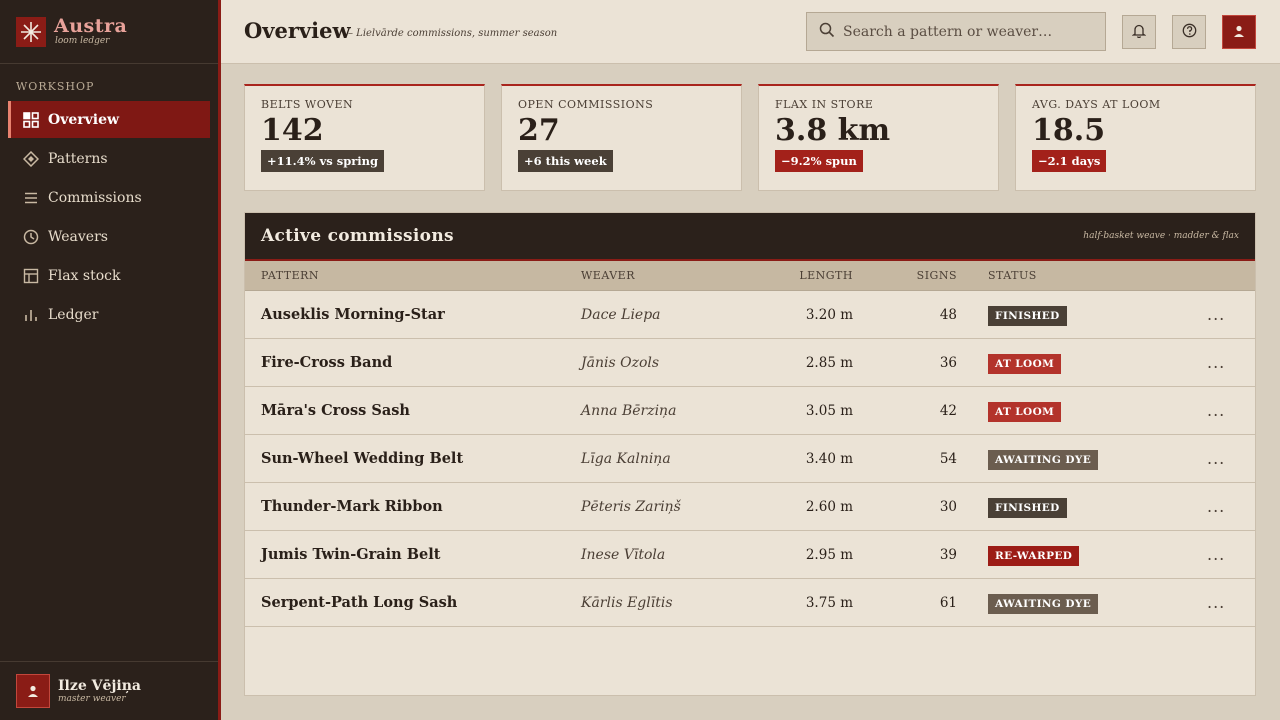 The image size is (1280, 720). Describe the element at coordinates (826, 275) in the screenshot. I see `column-header-length: LENGTH` at that location.